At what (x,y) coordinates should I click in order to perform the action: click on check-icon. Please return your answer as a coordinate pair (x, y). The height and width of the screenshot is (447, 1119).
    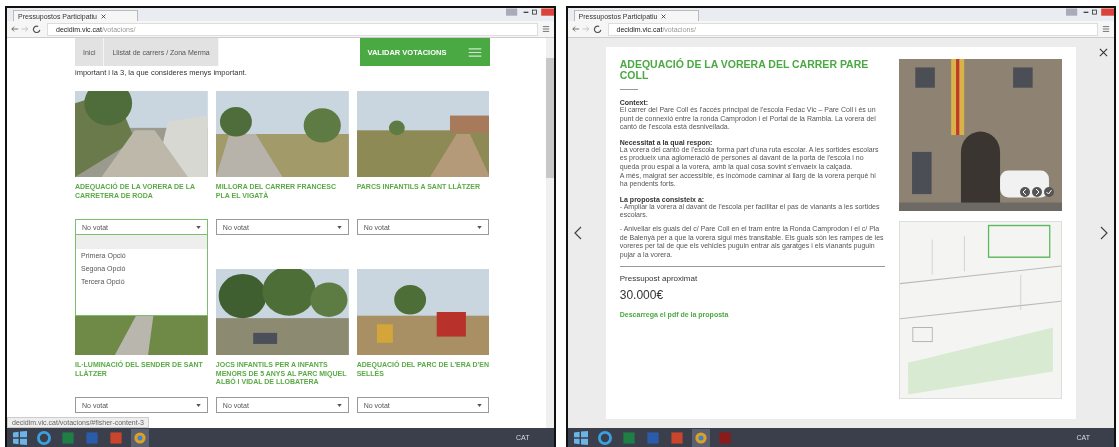
    Looking at the image, I should click on (1048, 192).